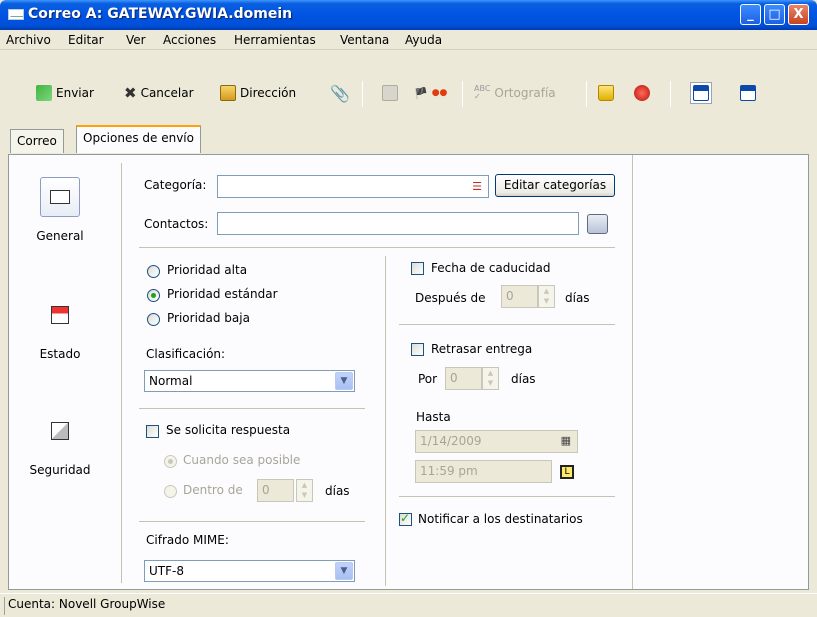 Image resolution: width=817 pixels, height=617 pixels. What do you see at coordinates (275, 40) in the screenshot?
I see `menu-herramientas: Herramientas` at bounding box center [275, 40].